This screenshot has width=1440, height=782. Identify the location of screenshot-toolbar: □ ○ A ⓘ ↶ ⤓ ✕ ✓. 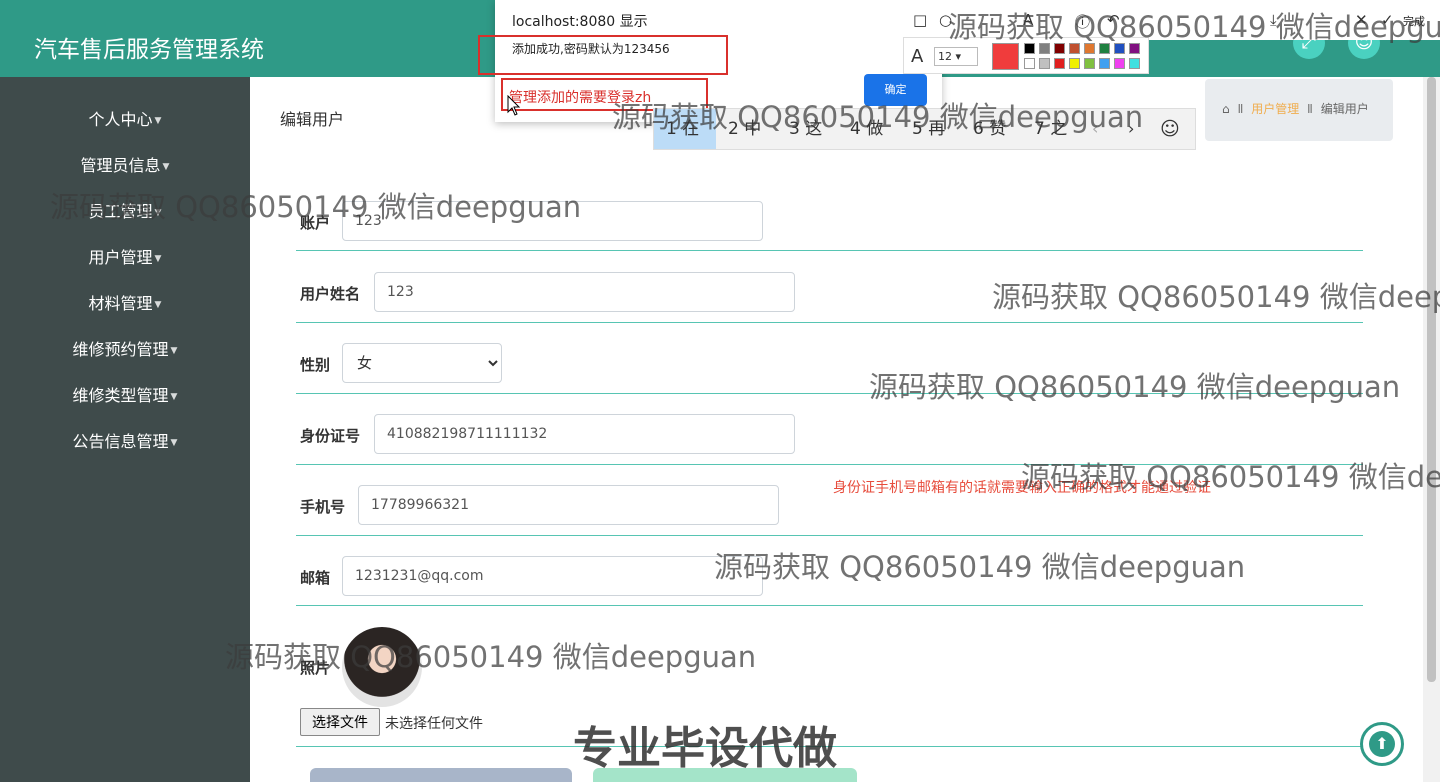
(1171, 20).